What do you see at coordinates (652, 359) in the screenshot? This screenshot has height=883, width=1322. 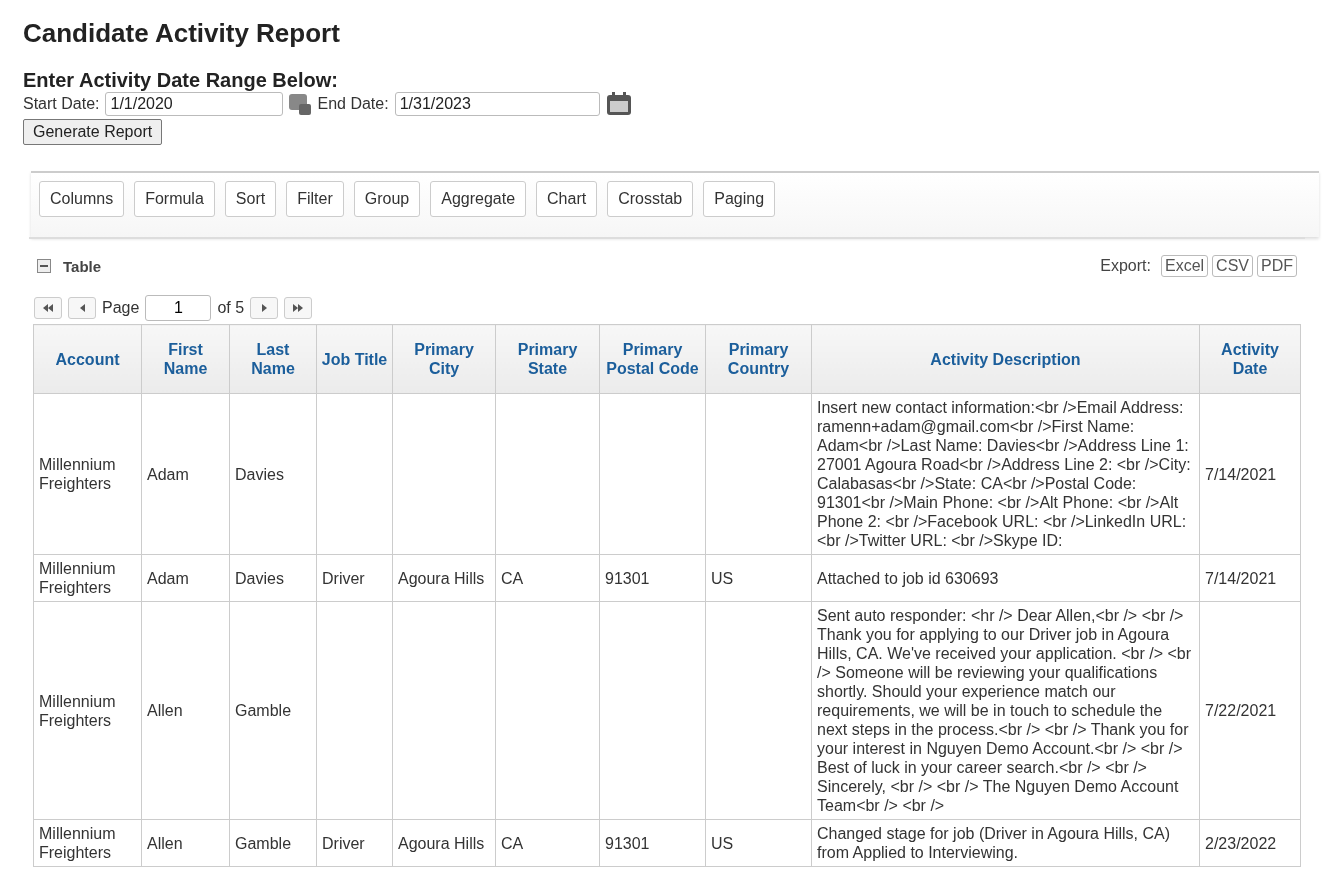 I see `column-header: Primary Postal Code` at bounding box center [652, 359].